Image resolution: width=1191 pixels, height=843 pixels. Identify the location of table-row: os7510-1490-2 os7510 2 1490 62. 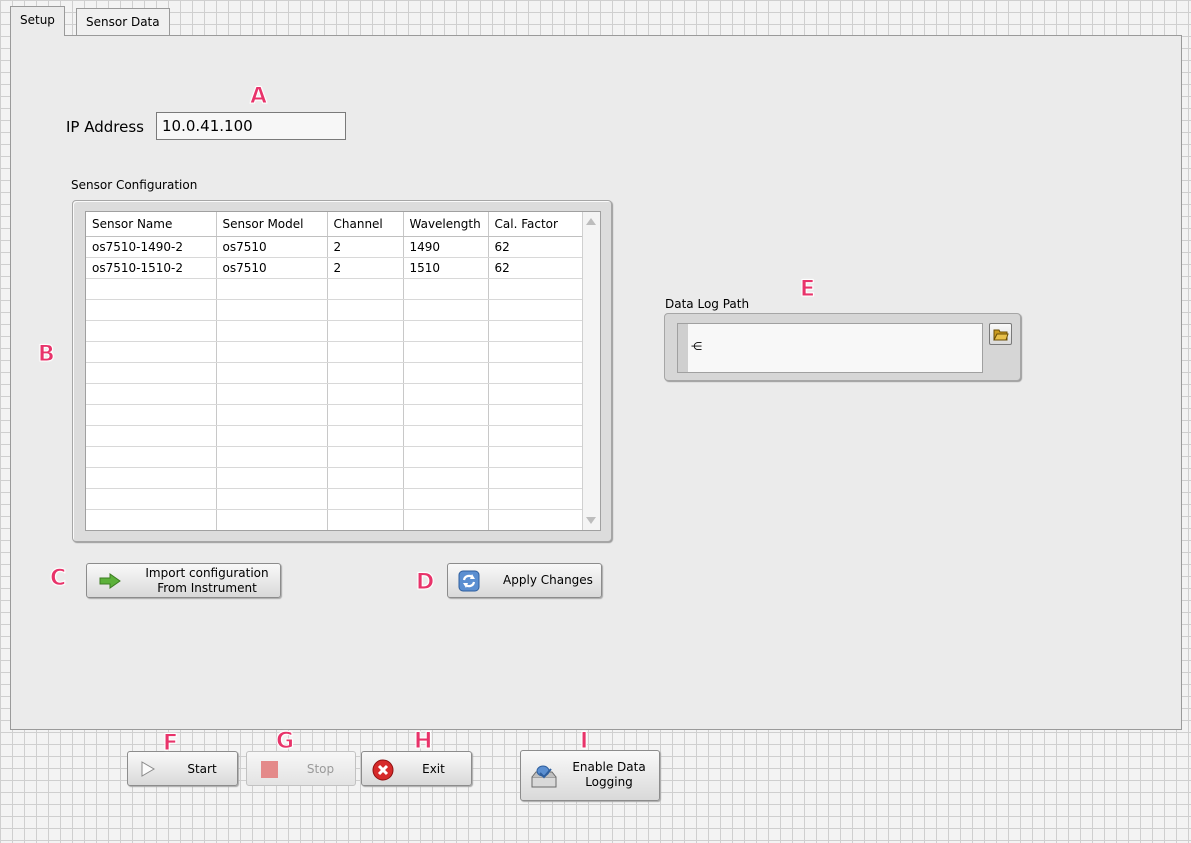
(336, 247).